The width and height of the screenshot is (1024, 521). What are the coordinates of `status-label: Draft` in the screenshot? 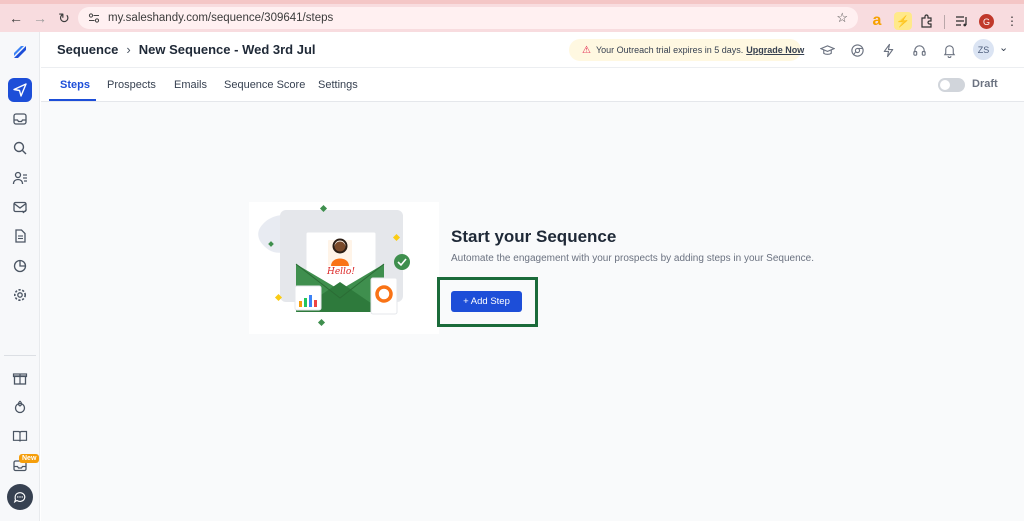 It's located at (985, 84).